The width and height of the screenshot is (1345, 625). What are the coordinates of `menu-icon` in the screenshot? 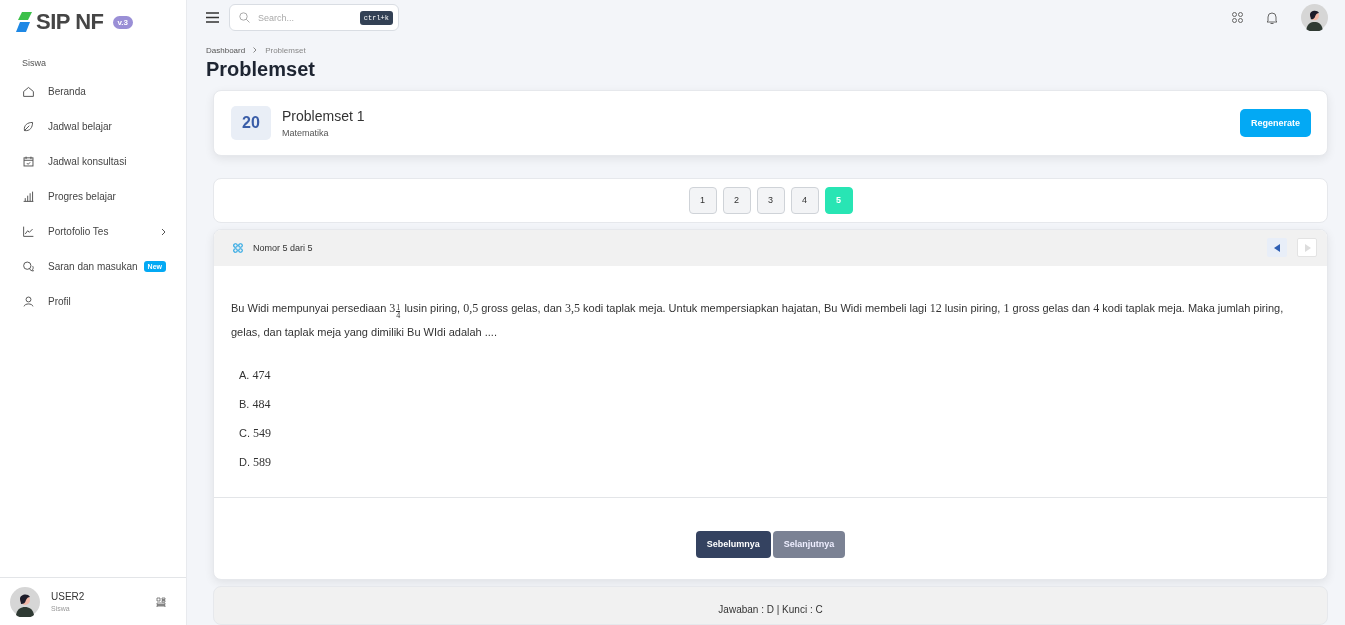 It's located at (212, 18).